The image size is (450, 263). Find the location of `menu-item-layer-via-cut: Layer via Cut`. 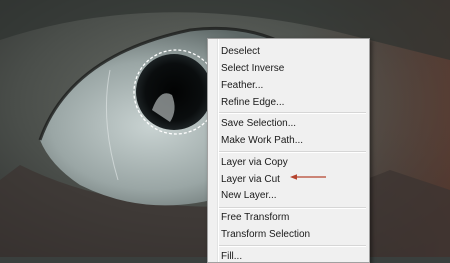

menu-item-layer-via-cut: Layer via Cut is located at coordinates (250, 179).